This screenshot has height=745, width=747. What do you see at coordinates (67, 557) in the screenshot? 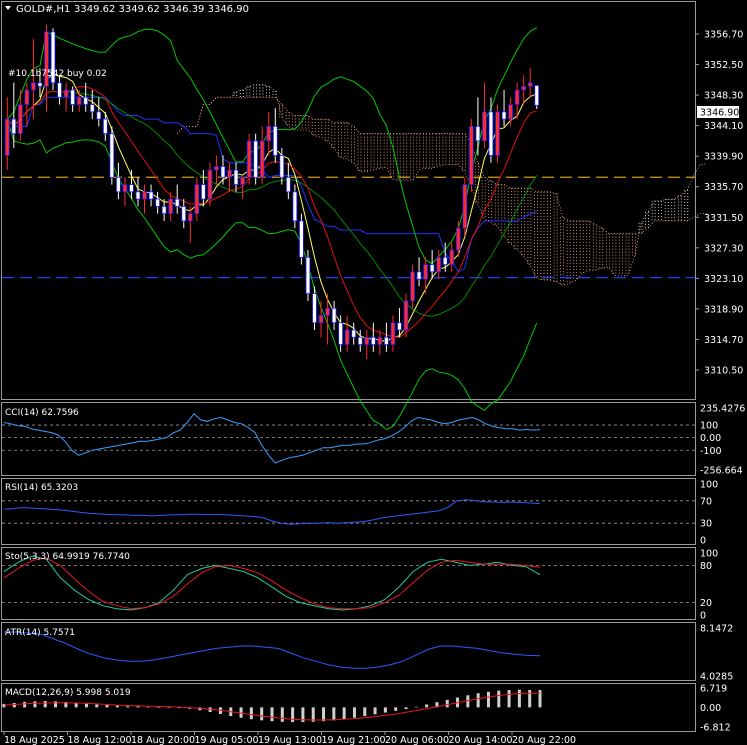
I see `stochastic-label: Sto(5,3,3) 64.9919 76.7740` at bounding box center [67, 557].